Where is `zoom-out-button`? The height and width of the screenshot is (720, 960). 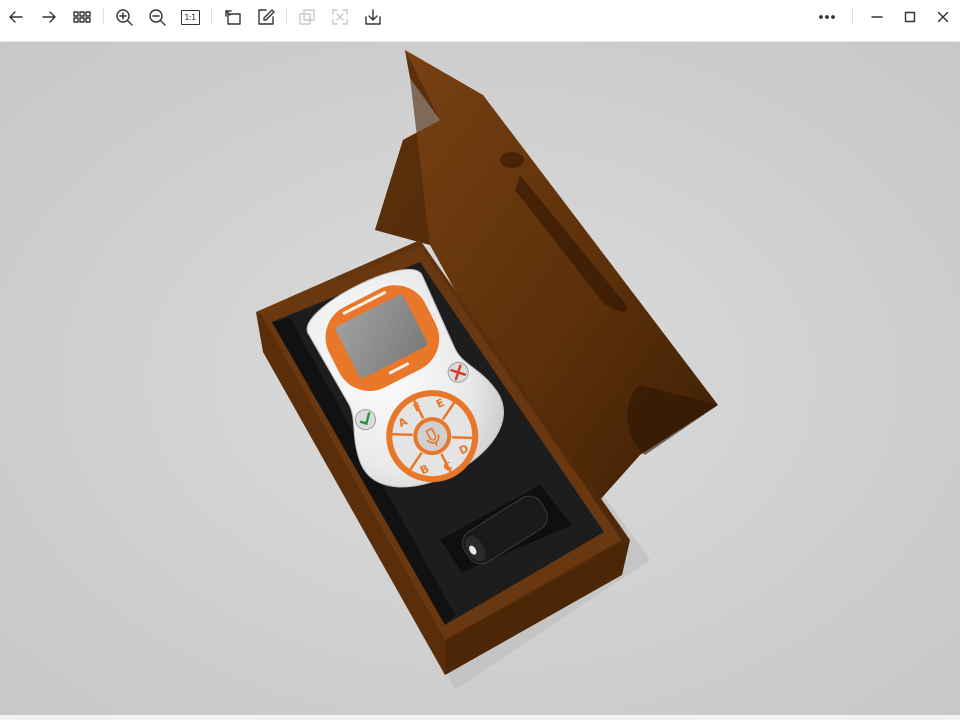
zoom-out-button is located at coordinates (157, 17).